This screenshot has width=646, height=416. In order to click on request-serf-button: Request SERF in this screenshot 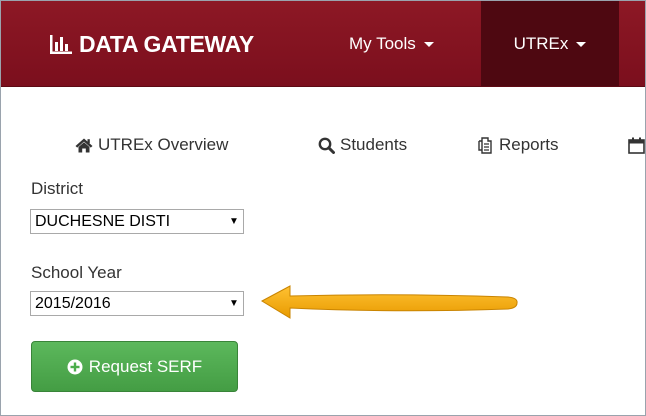, I will do `click(134, 366)`.